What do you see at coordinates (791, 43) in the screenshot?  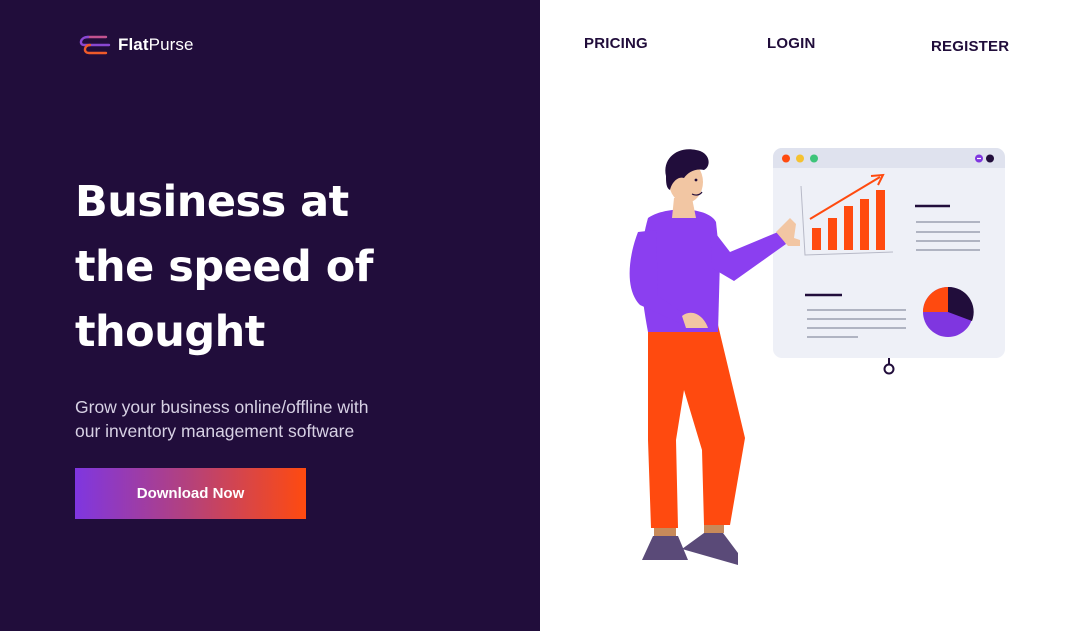 I see `nav-login-link: LOGIN` at bounding box center [791, 43].